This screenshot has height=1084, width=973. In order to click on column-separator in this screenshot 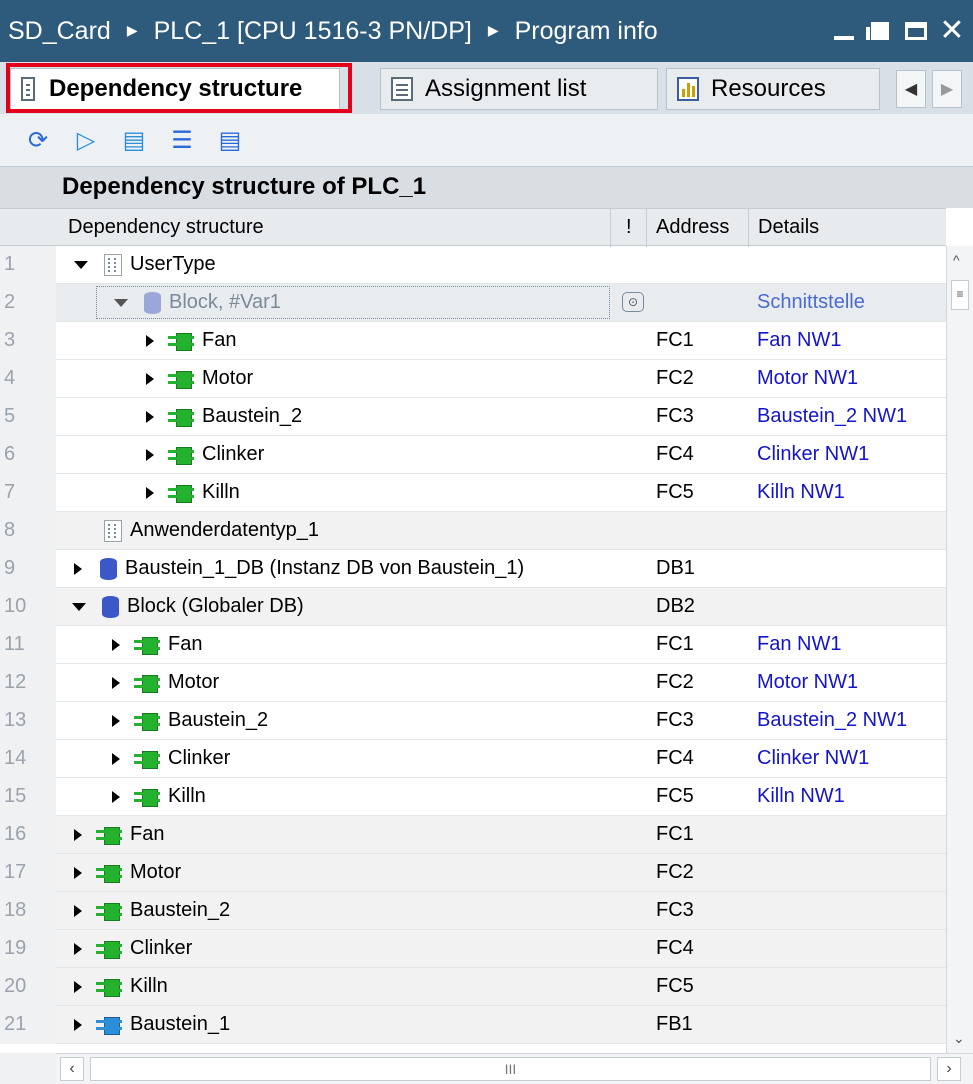, I will do `click(646, 228)`.